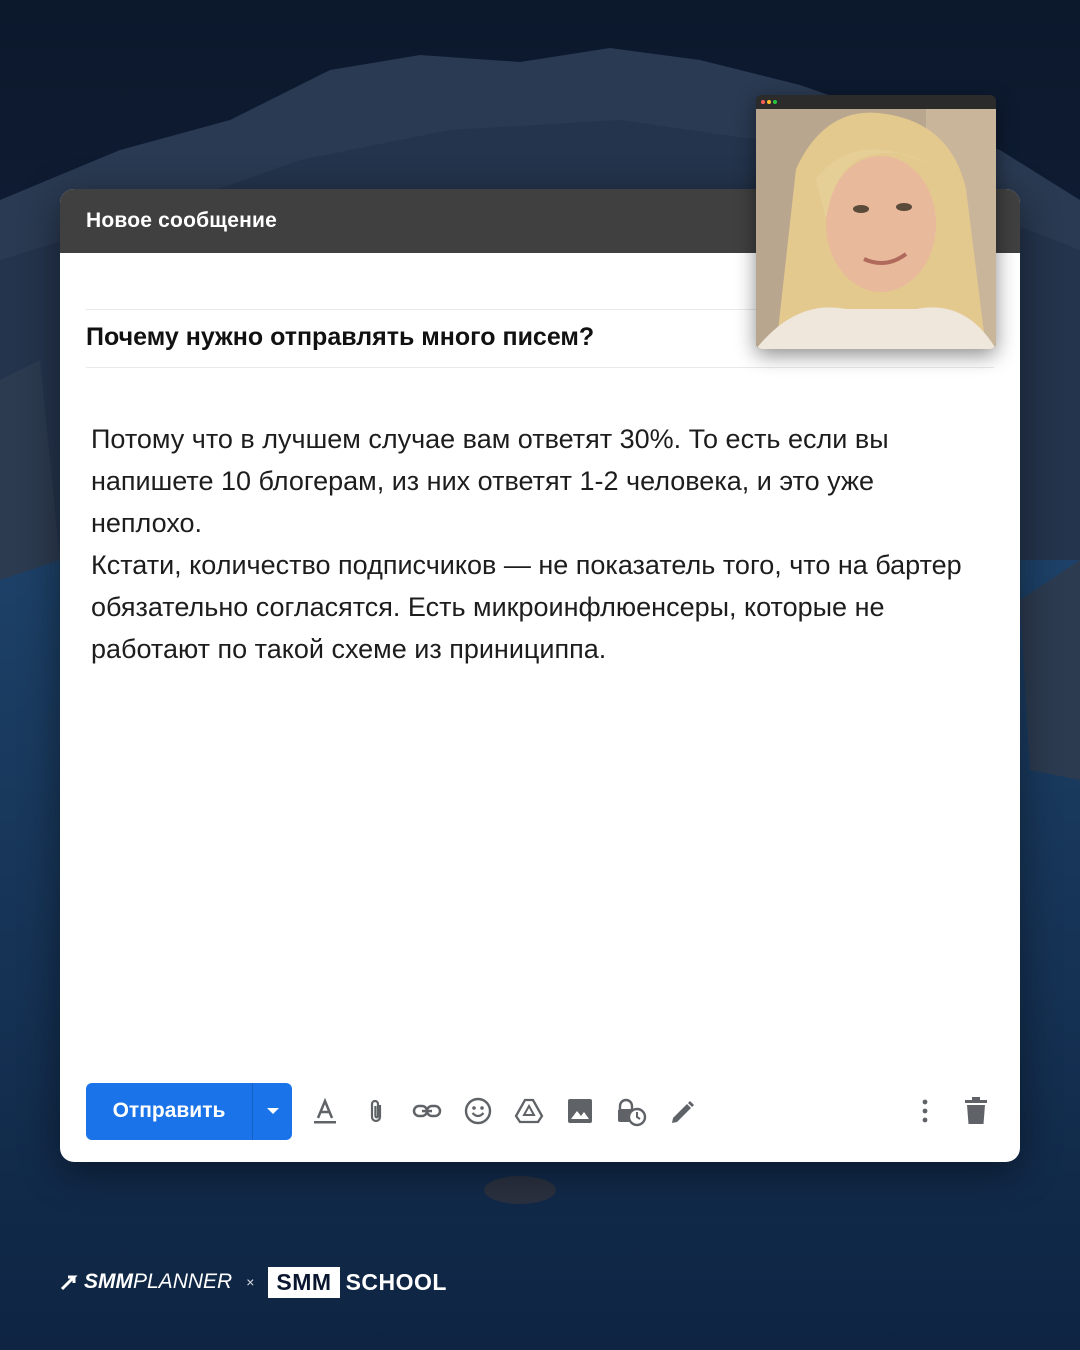 This screenshot has height=1350, width=1080. What do you see at coordinates (763, 102) in the screenshot?
I see `close-dot-icon` at bounding box center [763, 102].